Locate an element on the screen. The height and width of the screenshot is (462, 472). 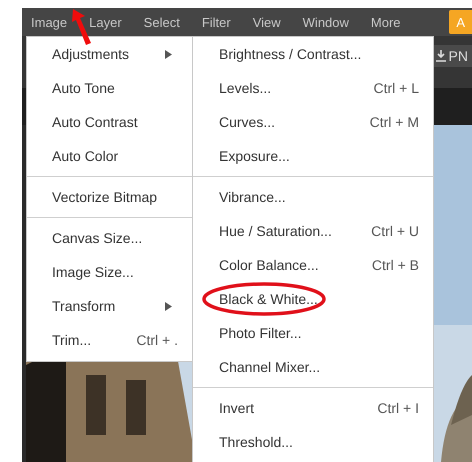
shortcut-label: Ctrl + L is located at coordinates (396, 88).